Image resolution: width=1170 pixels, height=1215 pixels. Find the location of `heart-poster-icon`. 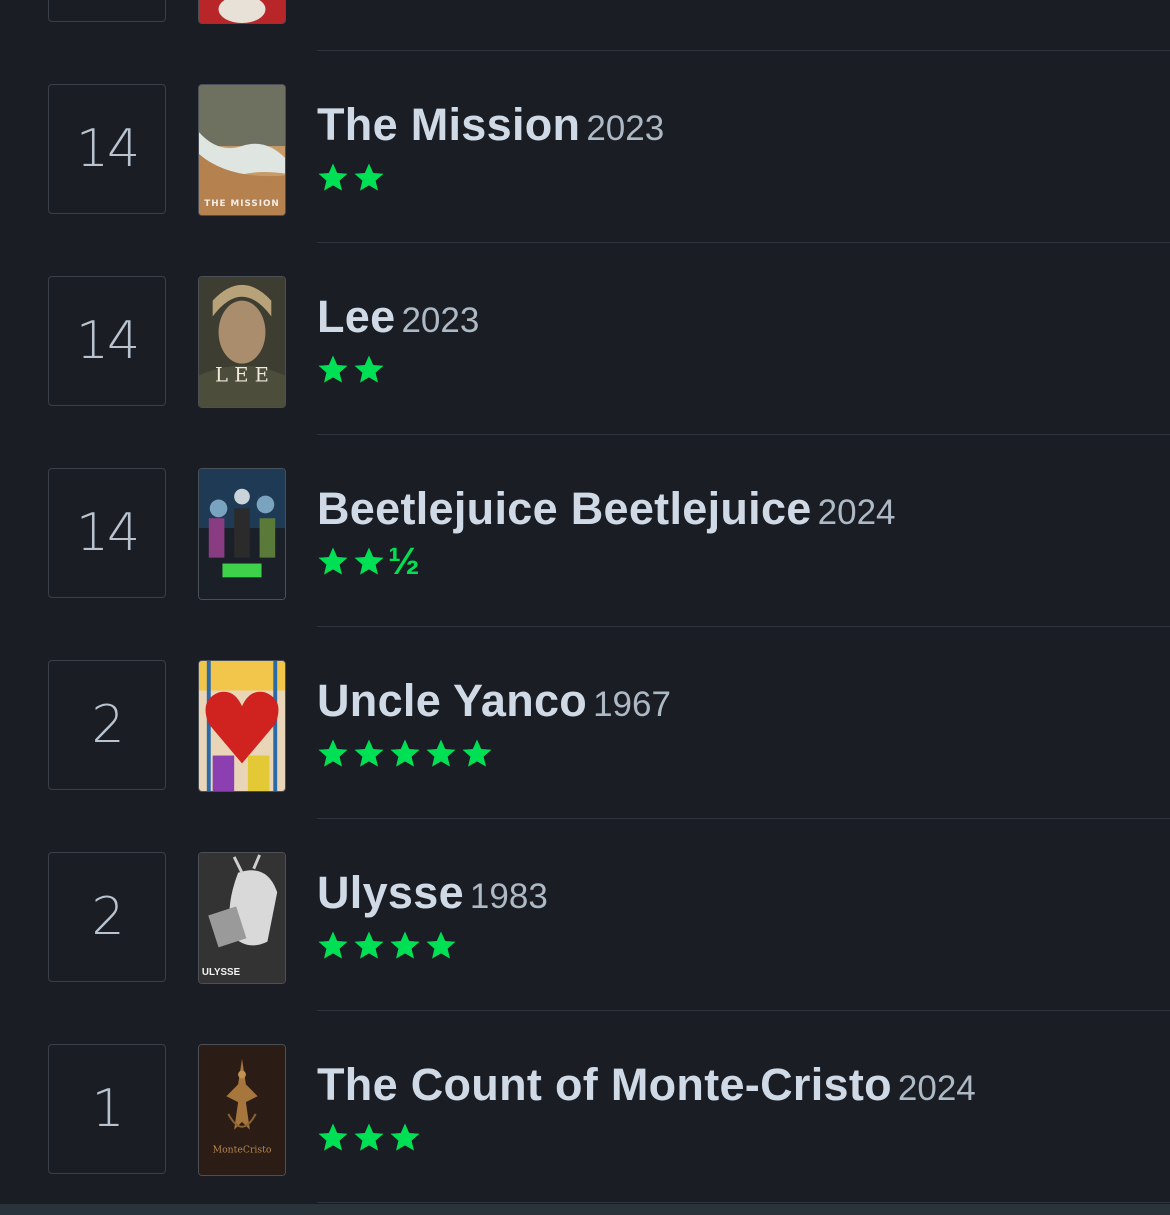

heart-poster-icon is located at coordinates (242, 726).